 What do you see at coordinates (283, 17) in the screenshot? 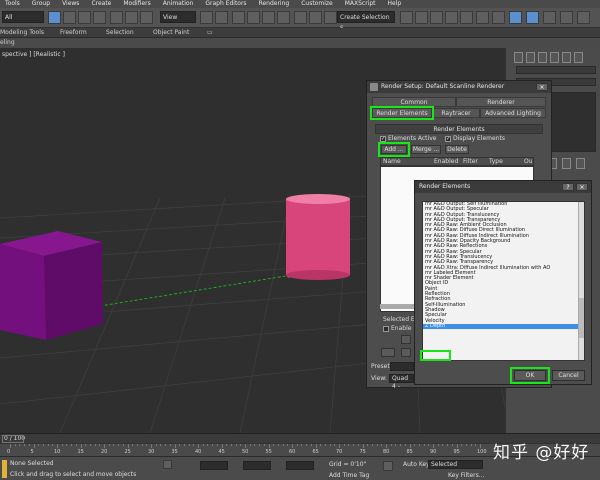
I see `spinner-snap-icon` at bounding box center [283, 17].